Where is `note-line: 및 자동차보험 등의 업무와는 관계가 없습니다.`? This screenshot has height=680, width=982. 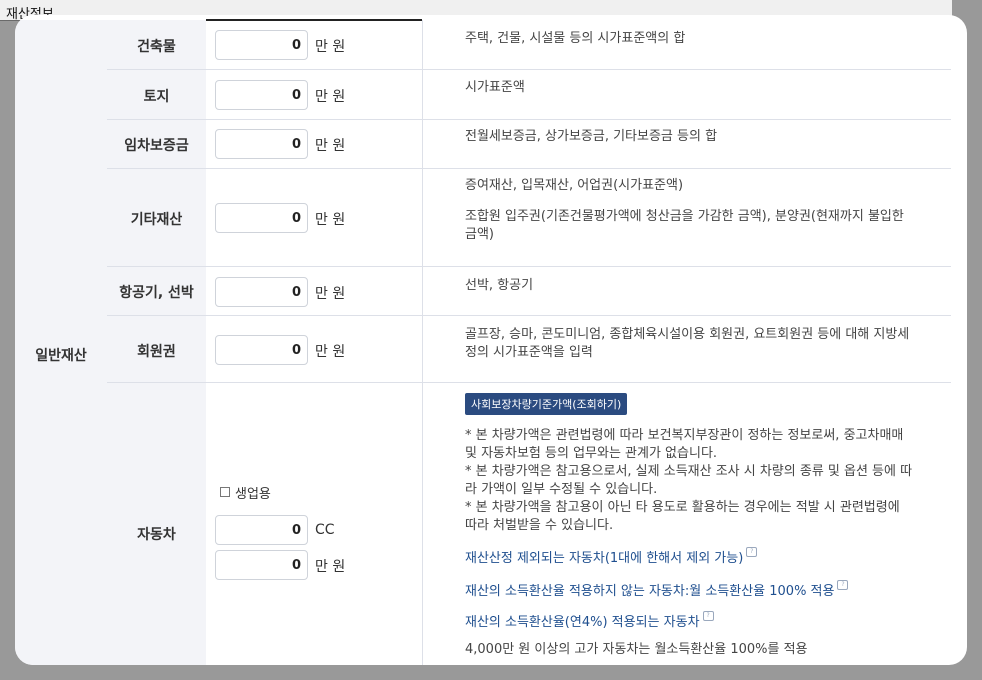 note-line: 및 자동차보험 등의 업무와는 관계가 없습니다. is located at coordinates (591, 453).